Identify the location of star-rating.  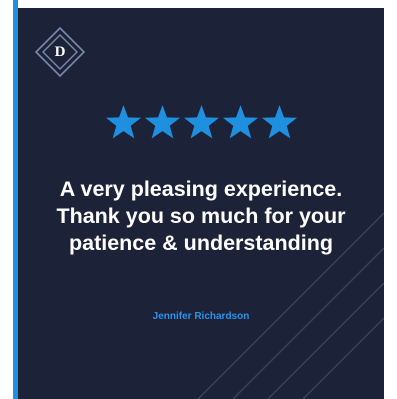
(201, 130).